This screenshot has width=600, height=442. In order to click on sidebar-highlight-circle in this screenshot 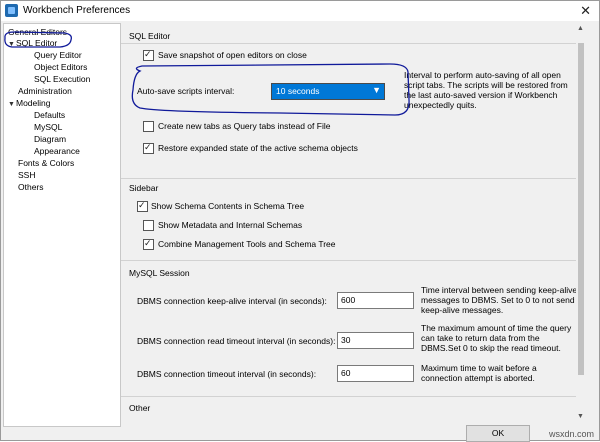, I will do `click(38, 39)`.